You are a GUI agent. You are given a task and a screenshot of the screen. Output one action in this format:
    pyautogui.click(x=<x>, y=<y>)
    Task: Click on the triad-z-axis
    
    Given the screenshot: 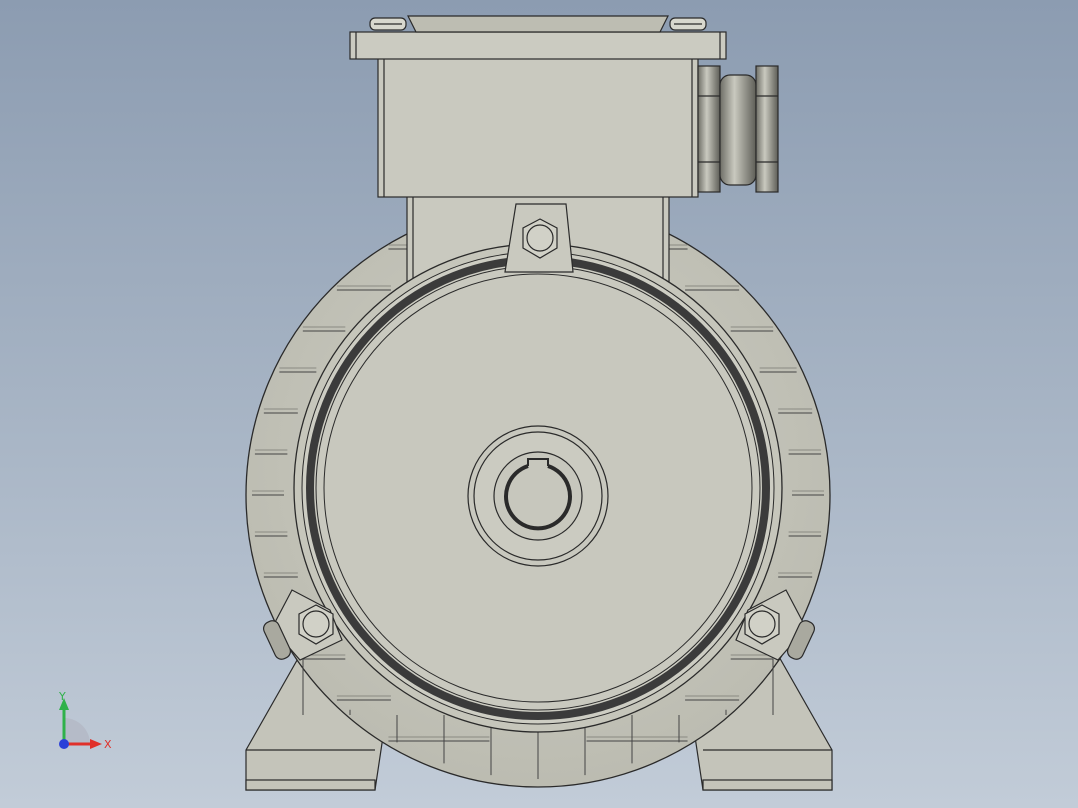 What is the action you would take?
    pyautogui.click(x=64, y=744)
    